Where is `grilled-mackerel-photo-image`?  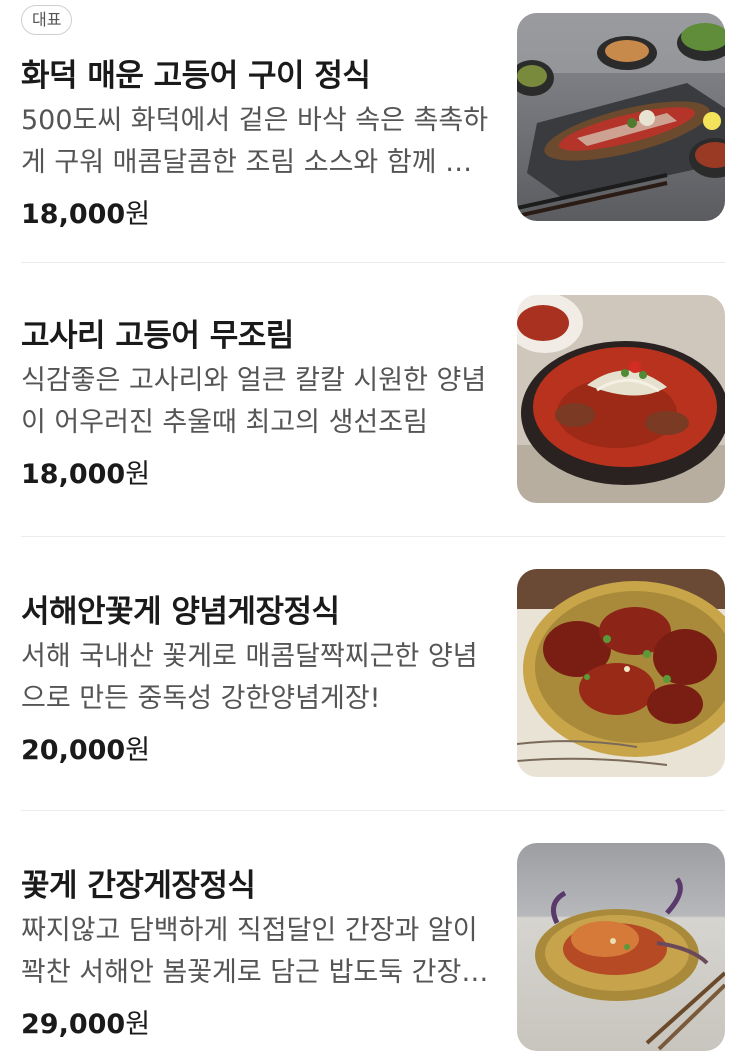
grilled-mackerel-photo-image is located at coordinates (621, 117).